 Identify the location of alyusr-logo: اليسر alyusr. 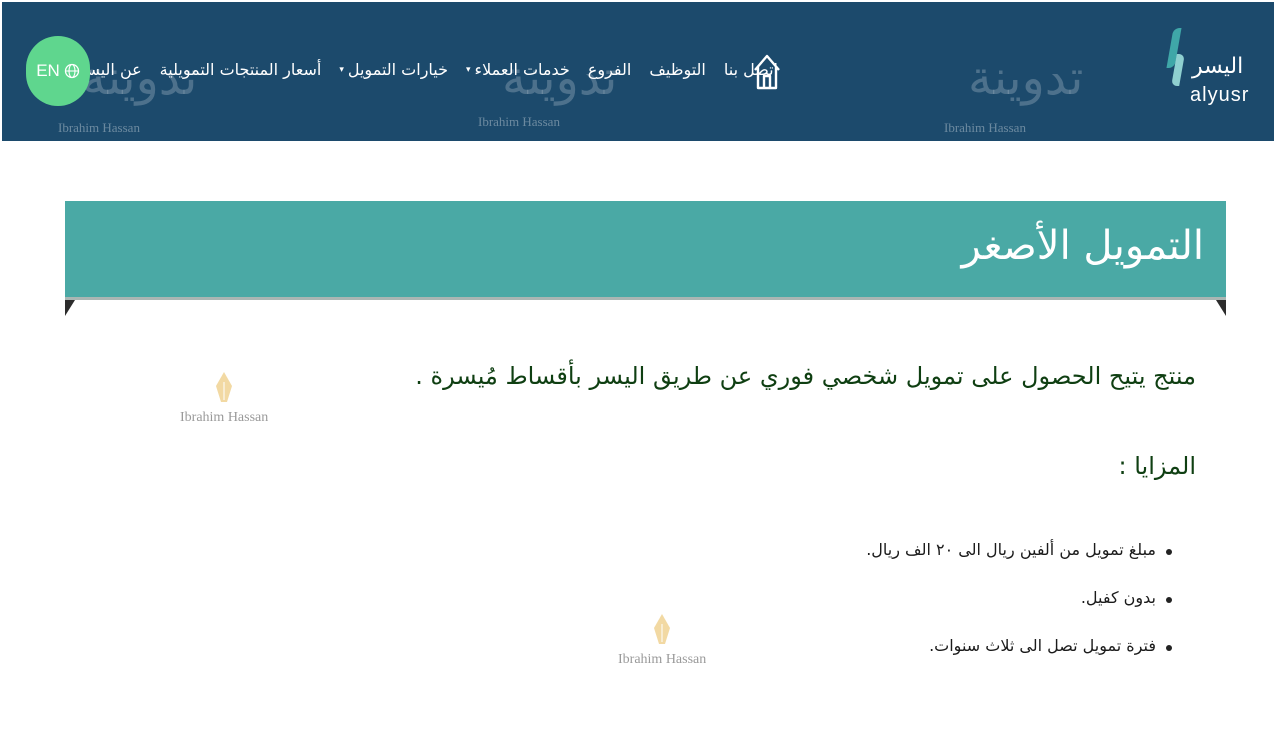
(1213, 71).